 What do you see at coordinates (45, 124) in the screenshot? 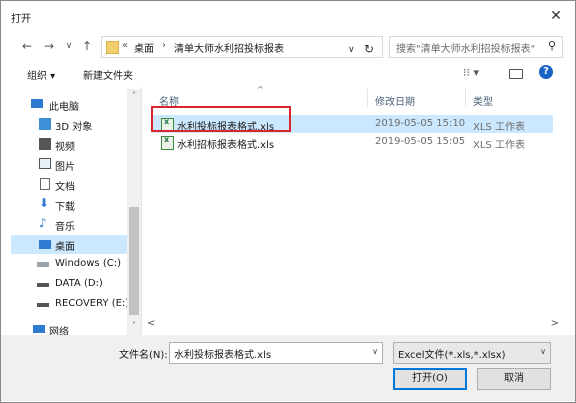
I see `cube-icon` at bounding box center [45, 124].